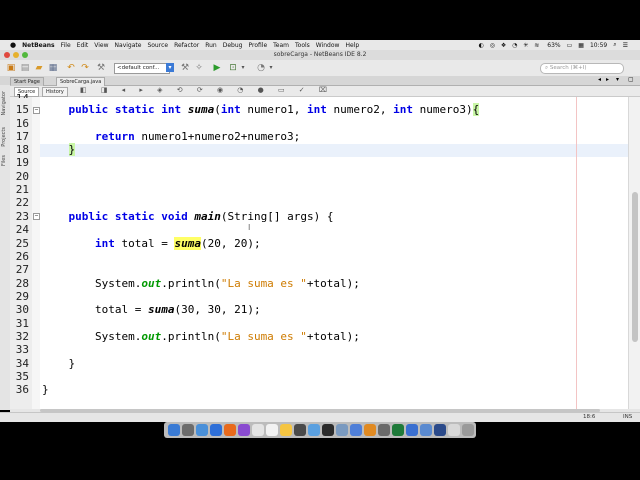 The image size is (640, 480). I want to click on minimize-window-button, so click(16, 55).